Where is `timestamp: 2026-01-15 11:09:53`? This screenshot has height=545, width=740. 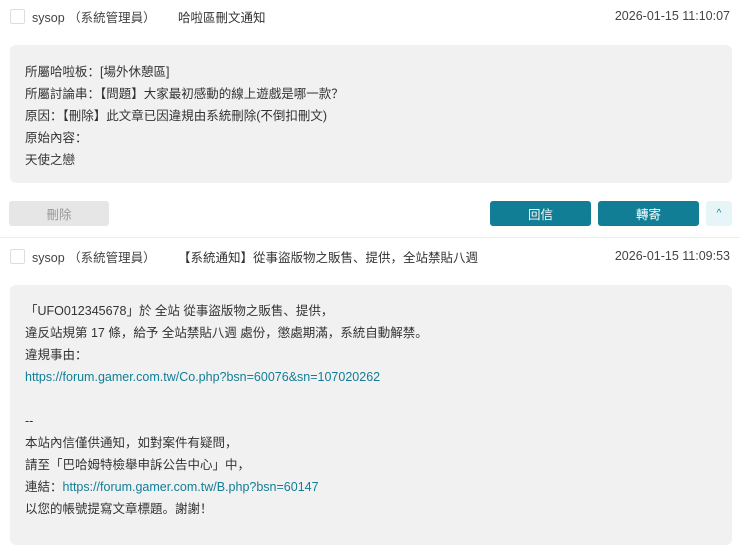 timestamp: 2026-01-15 11:09:53 is located at coordinates (672, 256).